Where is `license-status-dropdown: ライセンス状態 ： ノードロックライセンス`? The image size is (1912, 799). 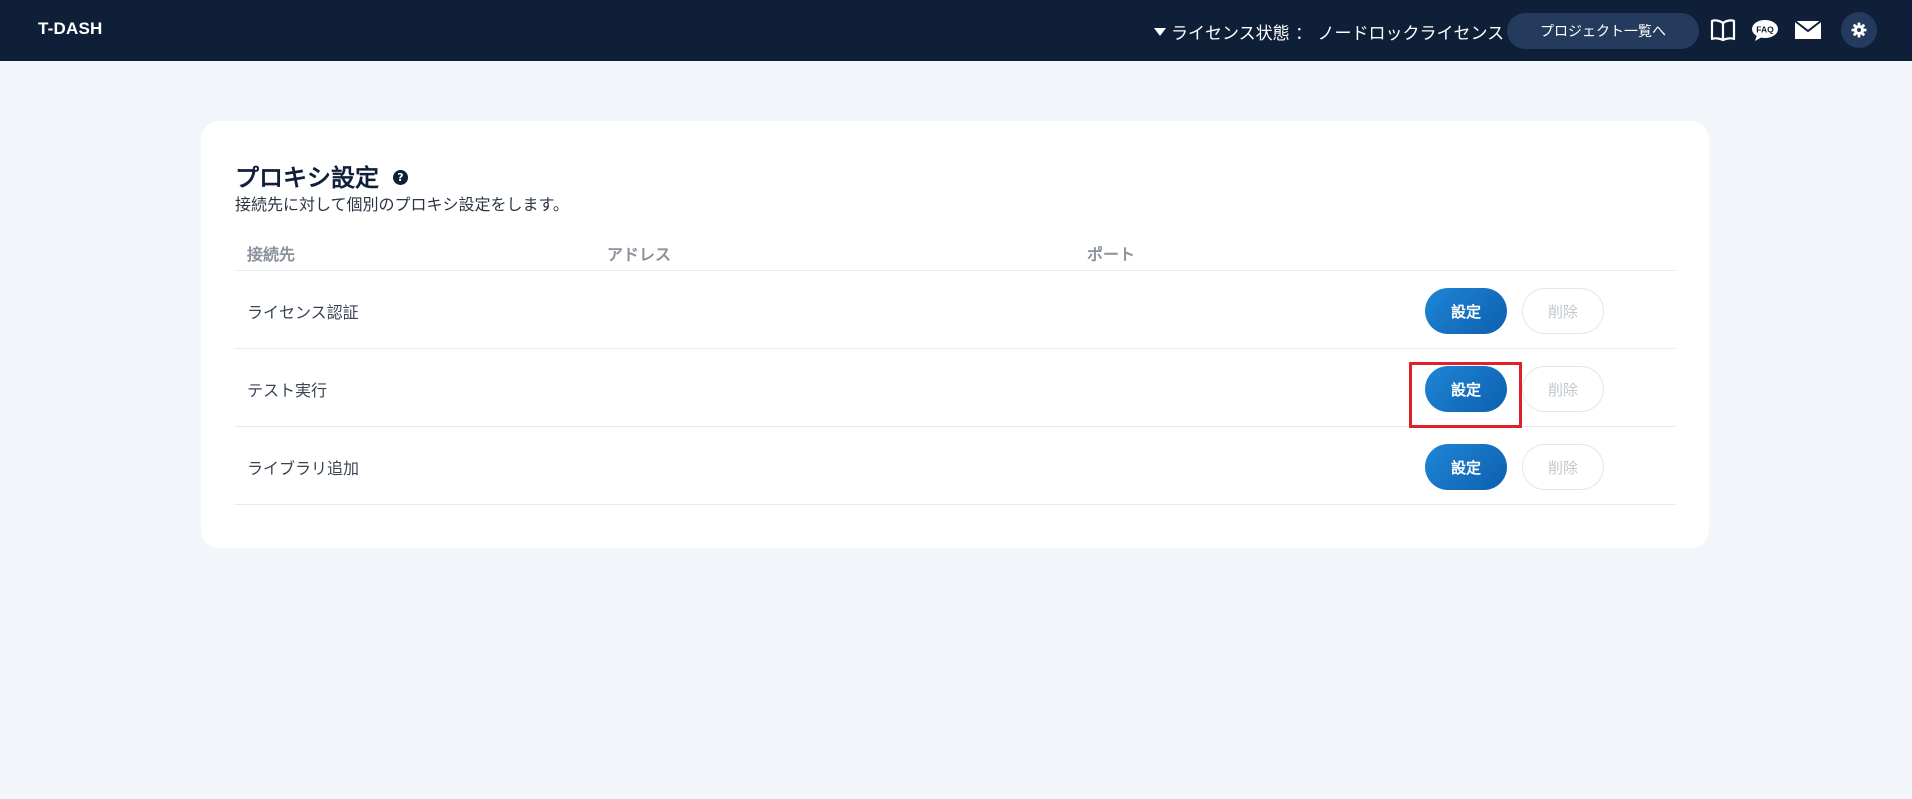
license-status-dropdown: ライセンス状態 ： ノードロックライセンス is located at coordinates (1329, 31).